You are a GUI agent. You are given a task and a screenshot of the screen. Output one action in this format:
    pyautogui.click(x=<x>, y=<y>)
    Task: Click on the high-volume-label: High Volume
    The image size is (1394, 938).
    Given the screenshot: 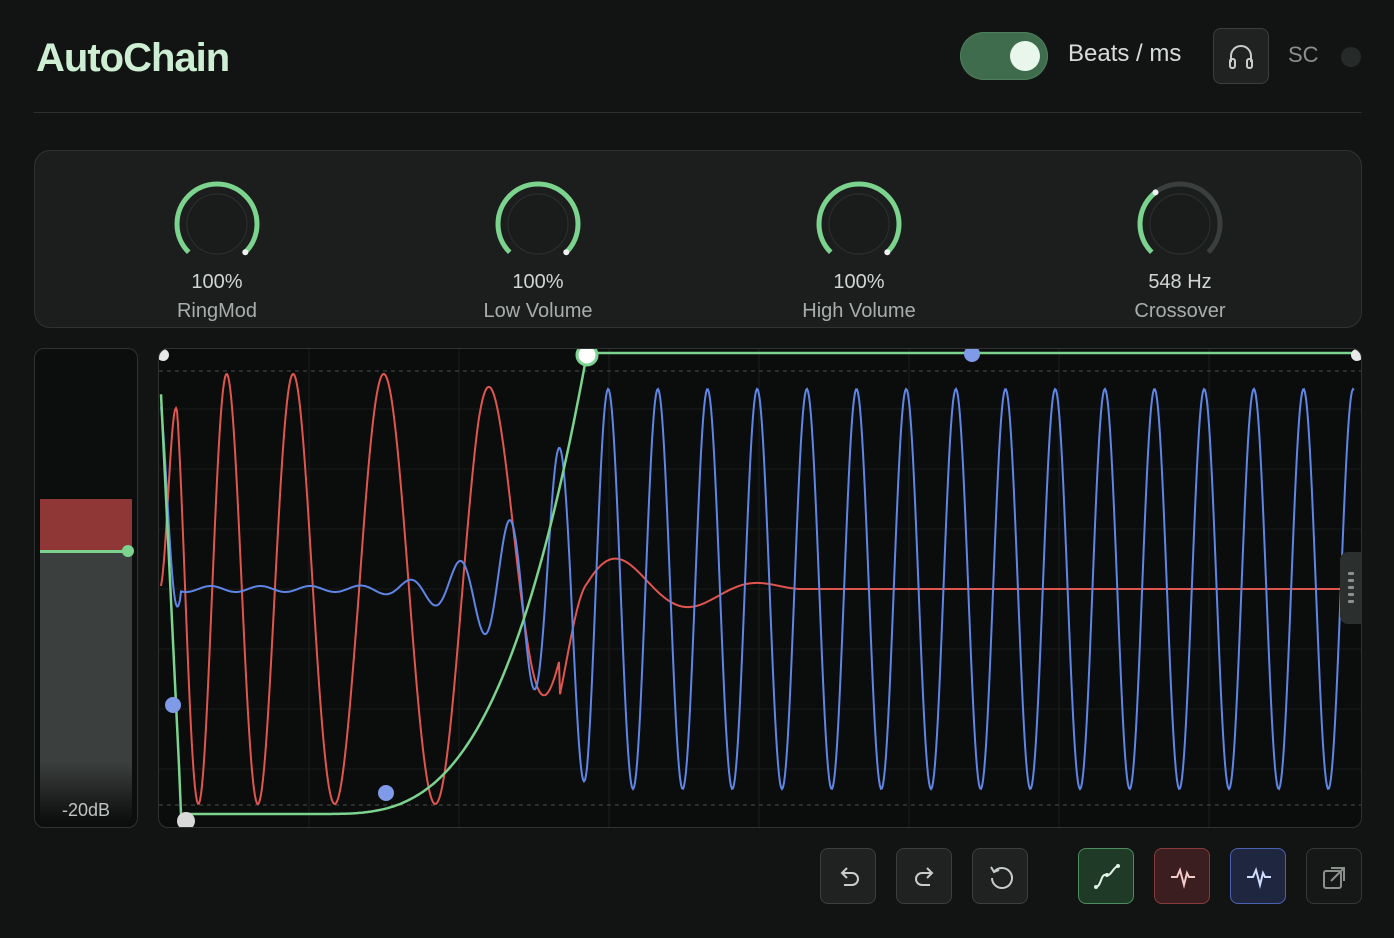 What is the action you would take?
    pyautogui.click(x=859, y=311)
    